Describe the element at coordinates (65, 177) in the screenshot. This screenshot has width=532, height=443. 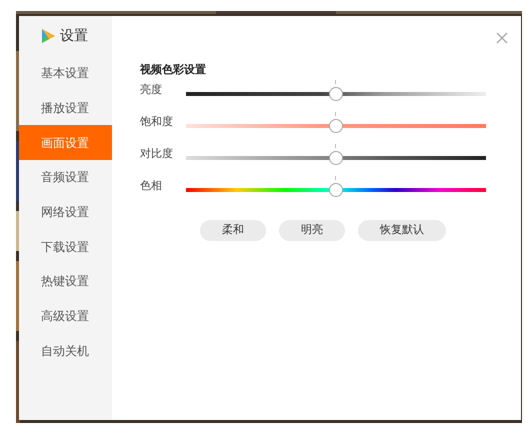
I see `sidebar-item: 音频设置` at that location.